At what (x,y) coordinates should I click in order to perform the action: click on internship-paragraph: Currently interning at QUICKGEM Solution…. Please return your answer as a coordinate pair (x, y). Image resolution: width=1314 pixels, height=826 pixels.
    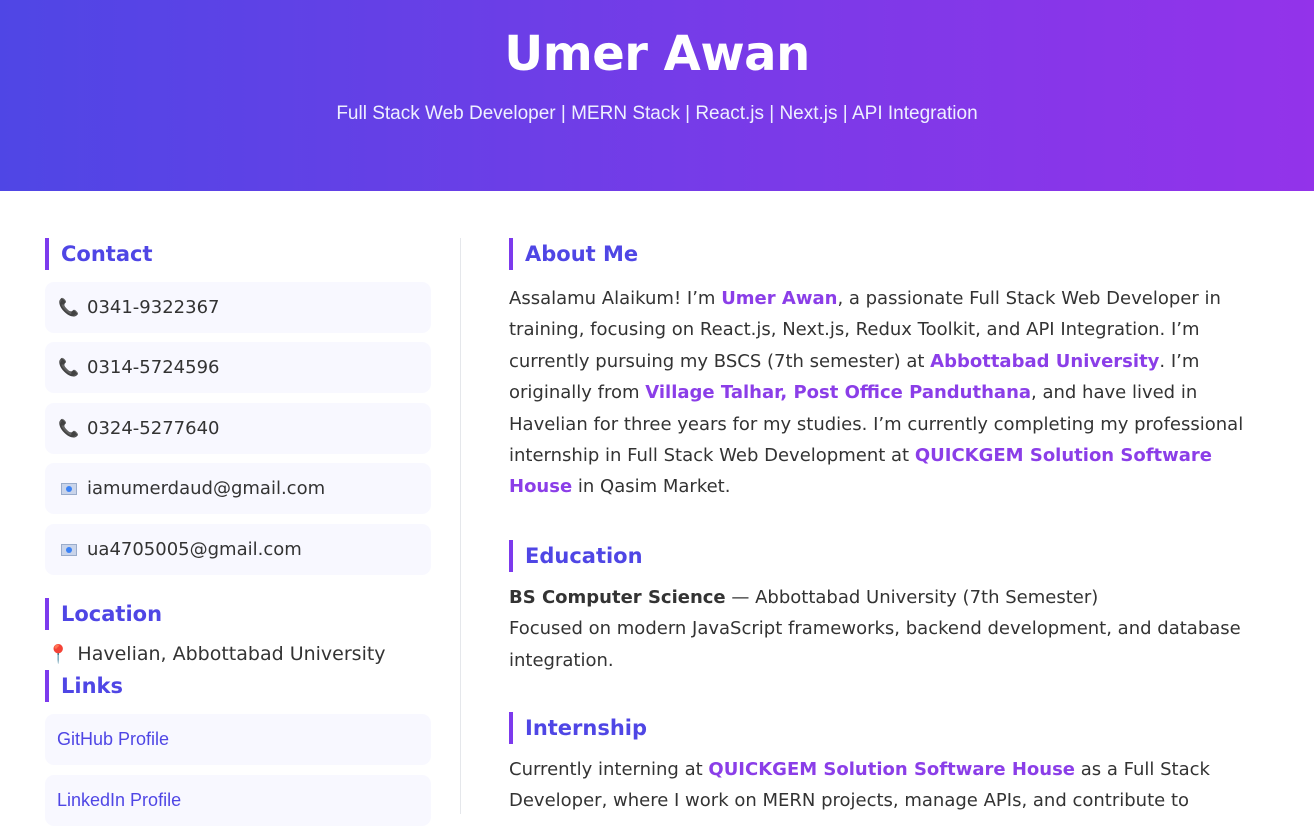
    Looking at the image, I should click on (859, 785).